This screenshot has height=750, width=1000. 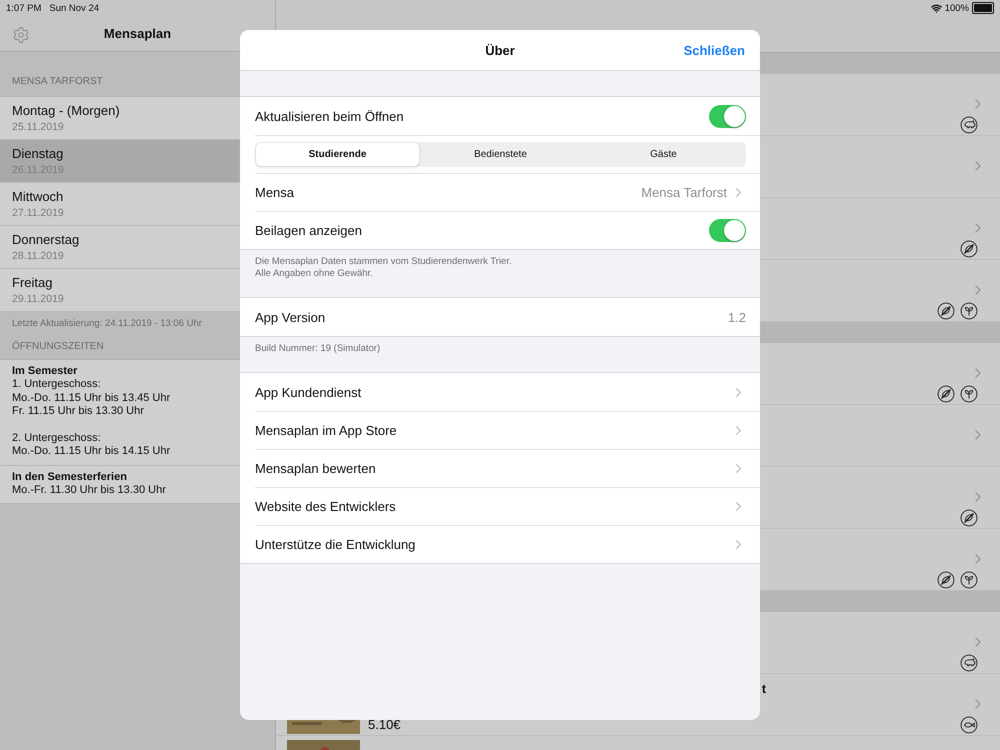 I want to click on section-header: MENSA TARFORST, so click(x=57, y=81).